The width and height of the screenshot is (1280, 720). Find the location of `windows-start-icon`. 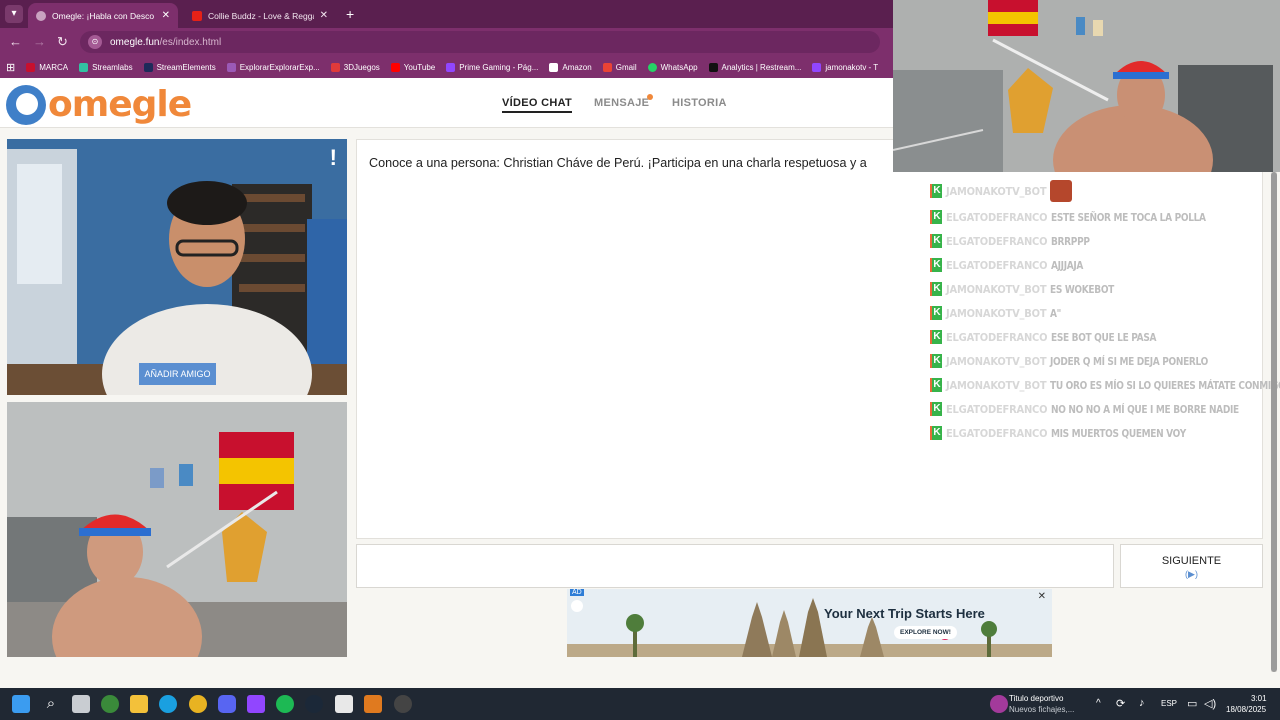

windows-start-icon is located at coordinates (21, 704).